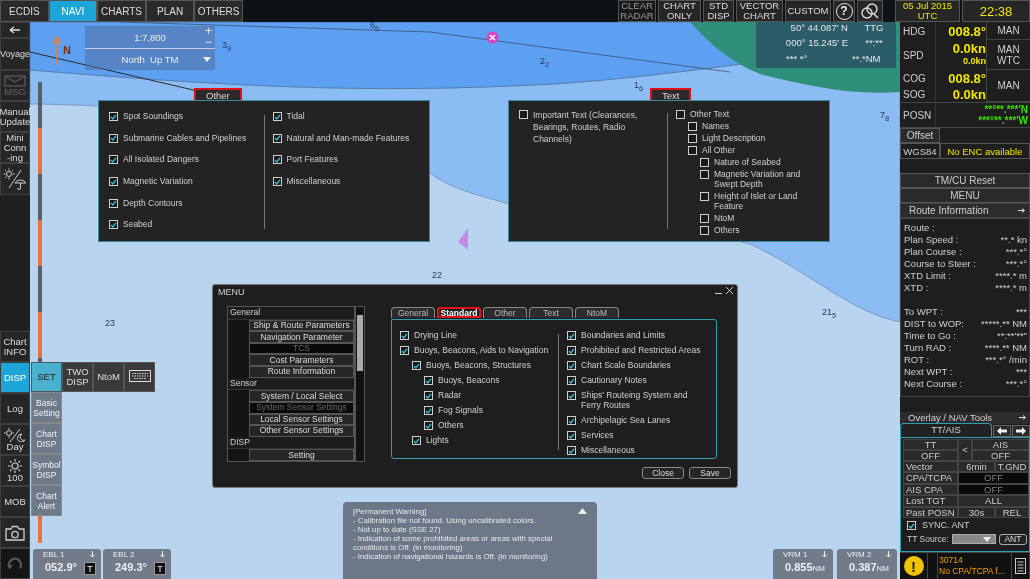  I want to click on alert-icon: !, so click(913, 566).